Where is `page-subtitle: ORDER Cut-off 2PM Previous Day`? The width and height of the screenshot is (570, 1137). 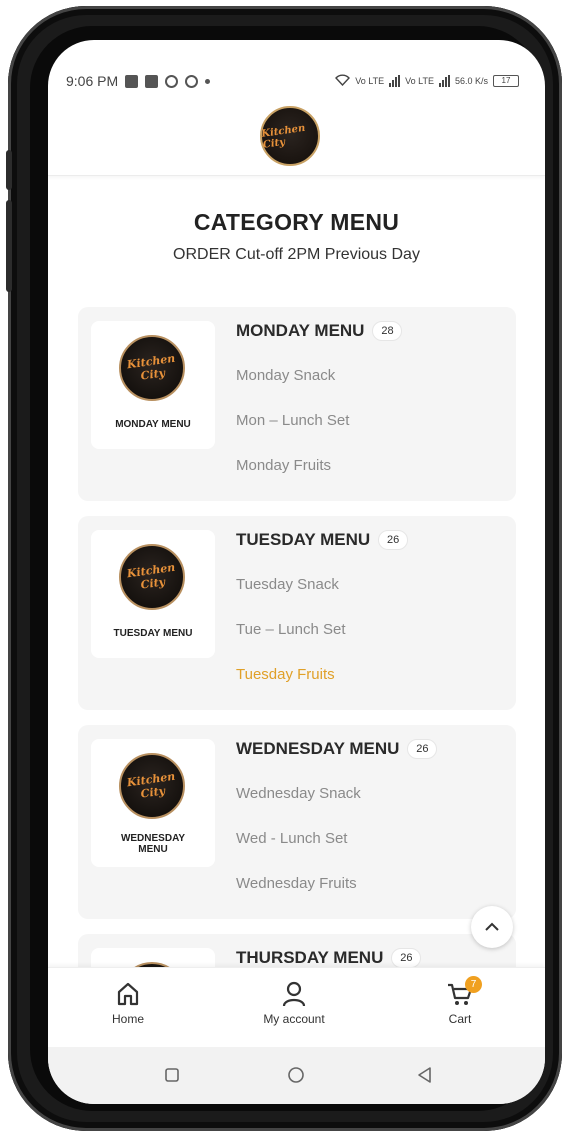
page-subtitle: ORDER Cut-off 2PM Previous Day is located at coordinates (296, 254).